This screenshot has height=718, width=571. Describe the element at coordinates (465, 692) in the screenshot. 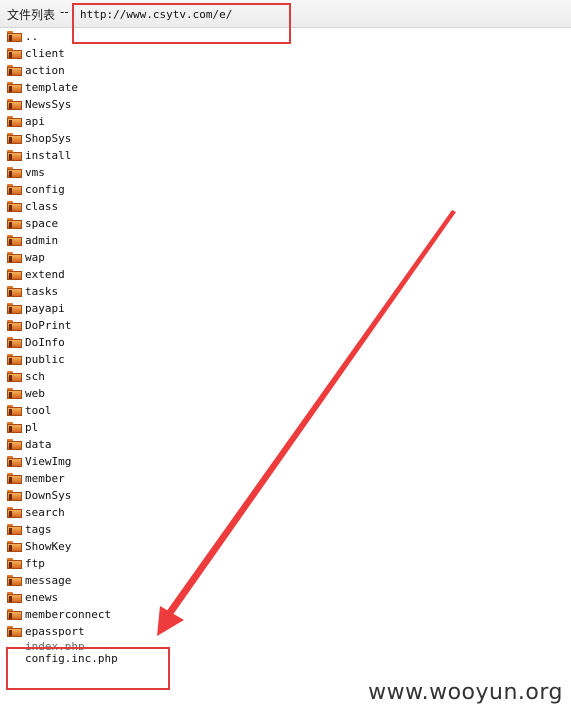

I see `watermark: www.wooyun.org` at that location.